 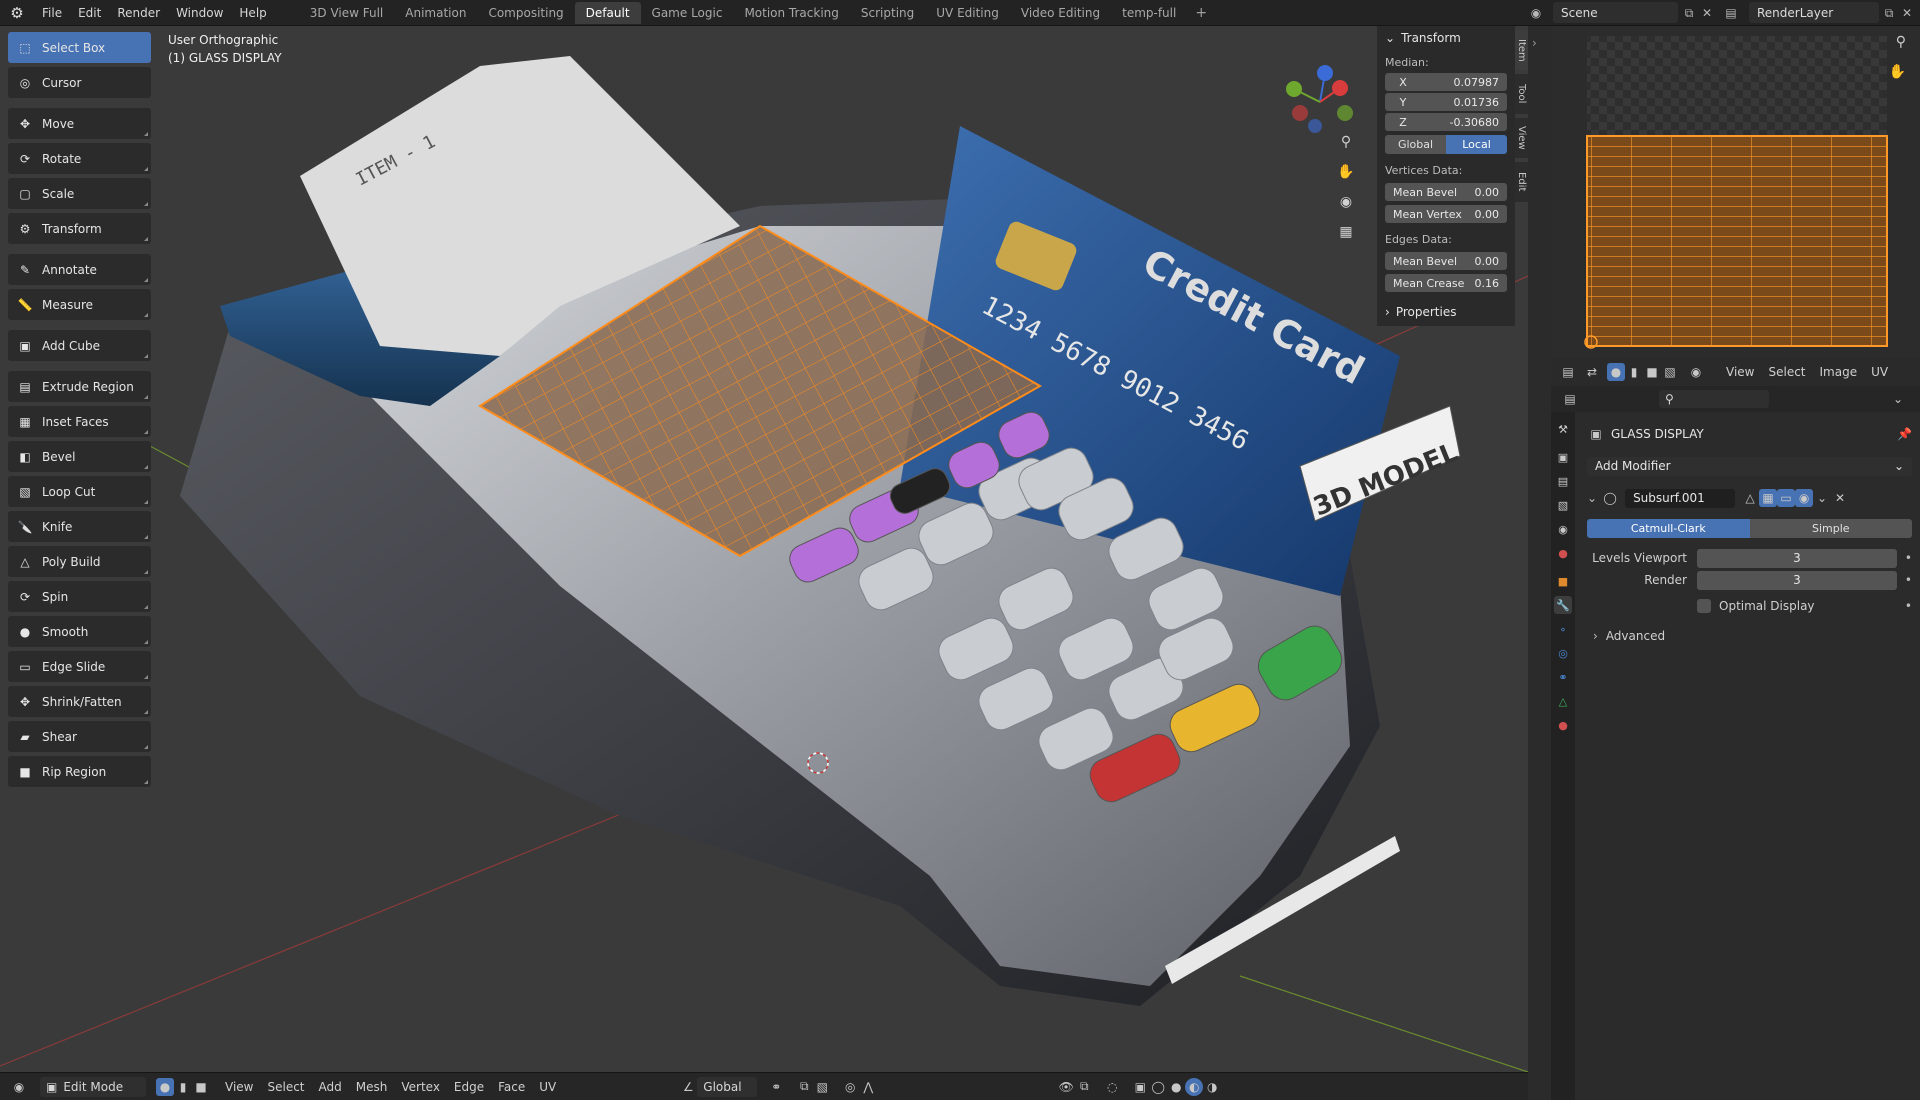 What do you see at coordinates (1346, 232) in the screenshot?
I see `perspective-toggle-icon: ▦` at bounding box center [1346, 232].